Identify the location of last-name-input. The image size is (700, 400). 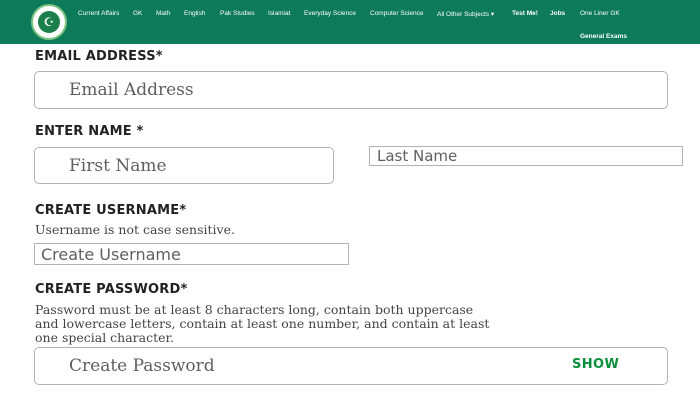
(526, 156).